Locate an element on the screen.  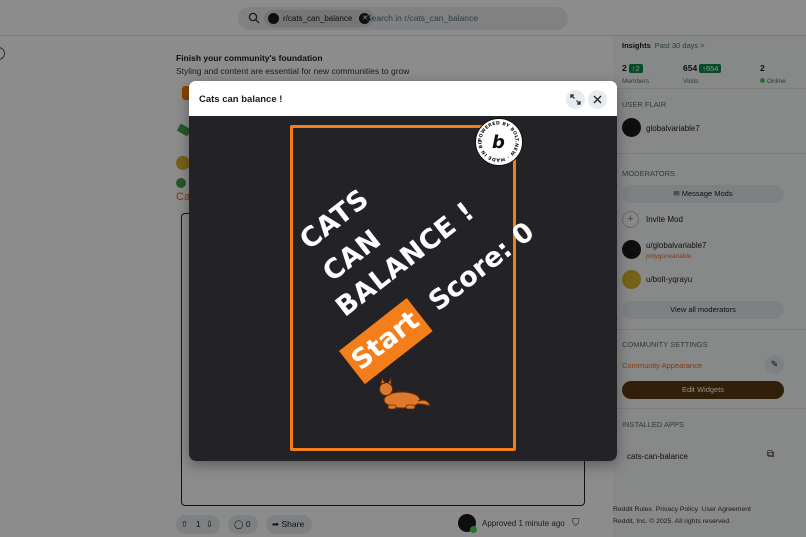
expand-icon is located at coordinates (575, 99).